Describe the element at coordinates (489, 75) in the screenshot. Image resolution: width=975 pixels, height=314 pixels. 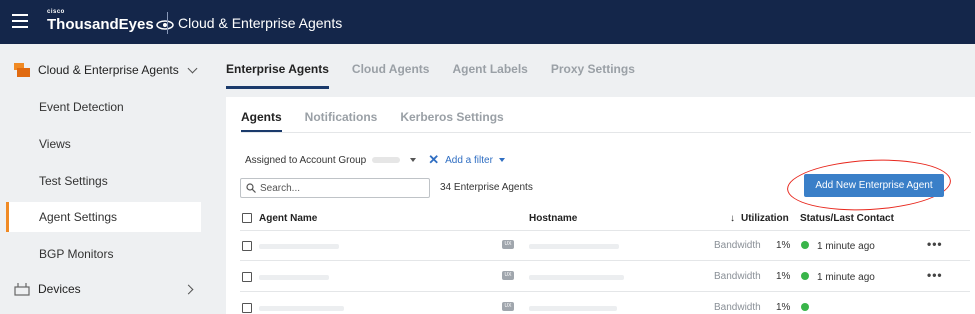
I see `tab-agent-labels: Agent Labels` at that location.